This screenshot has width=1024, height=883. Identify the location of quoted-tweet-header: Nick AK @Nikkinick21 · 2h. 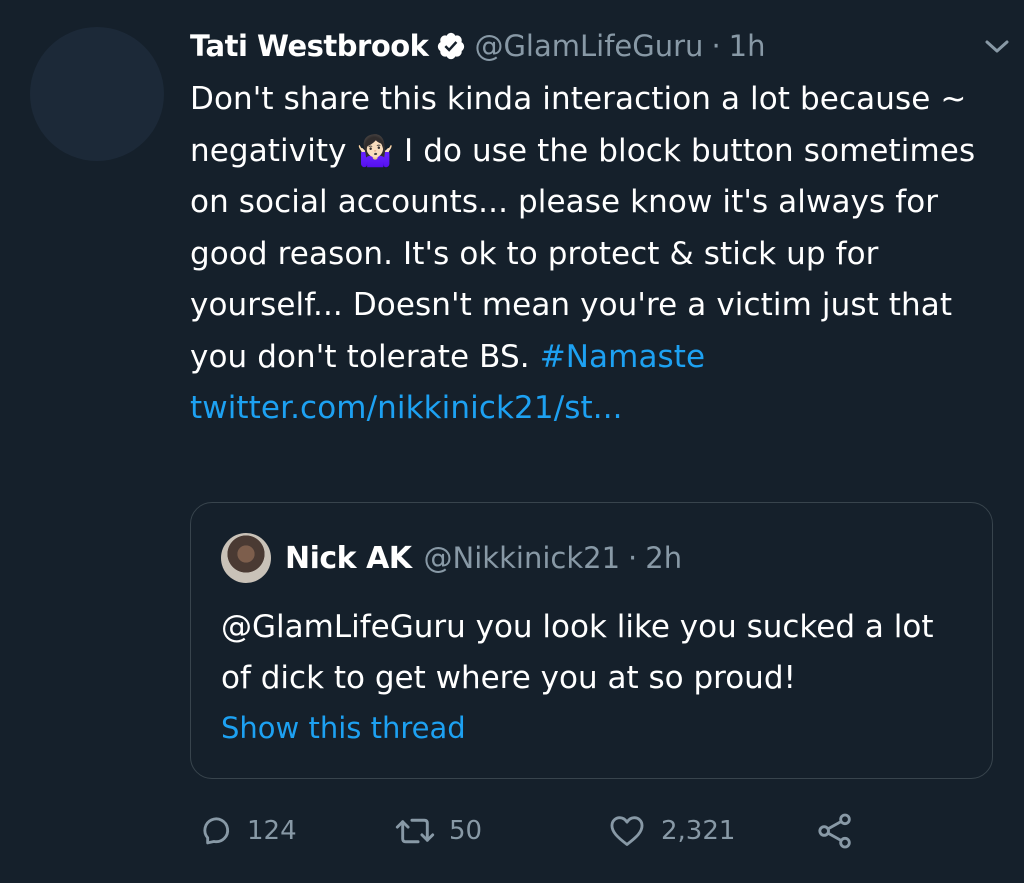
(451, 558).